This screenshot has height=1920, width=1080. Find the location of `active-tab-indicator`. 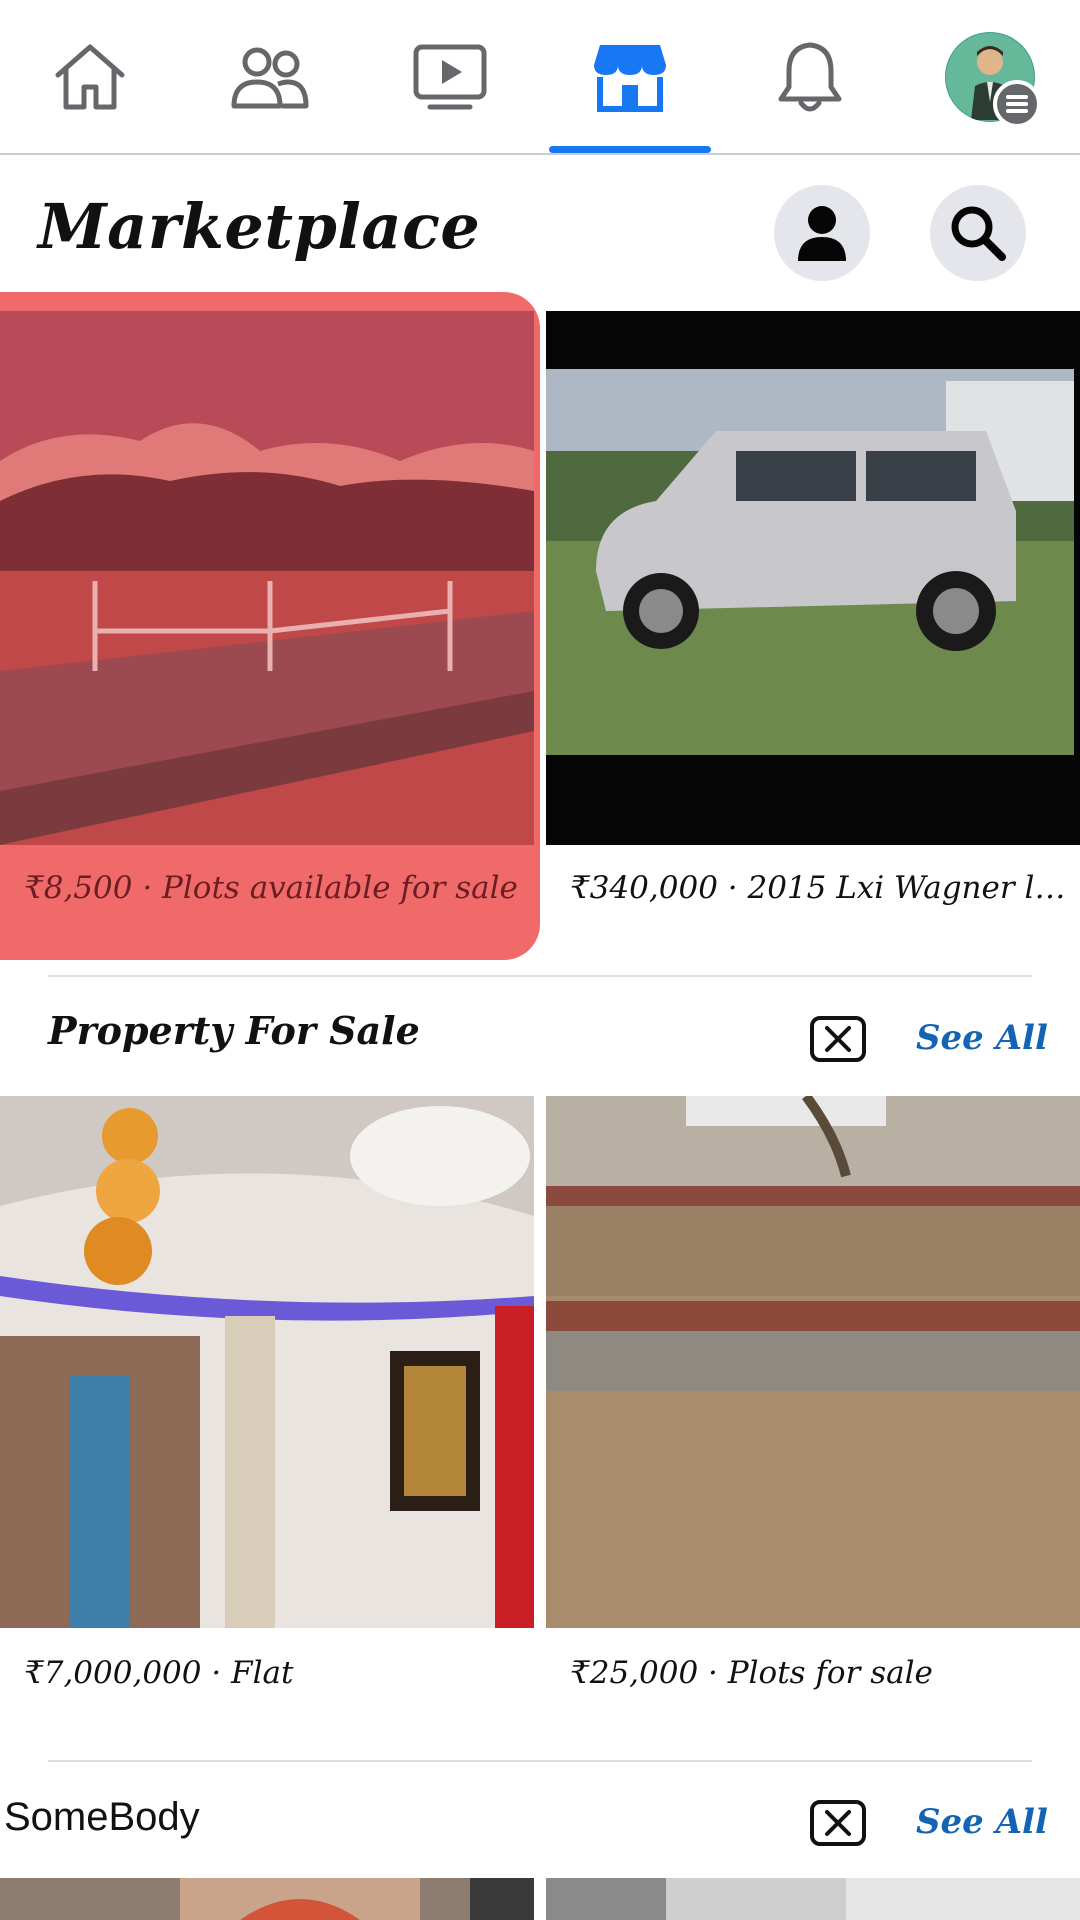

active-tab-indicator is located at coordinates (630, 149).